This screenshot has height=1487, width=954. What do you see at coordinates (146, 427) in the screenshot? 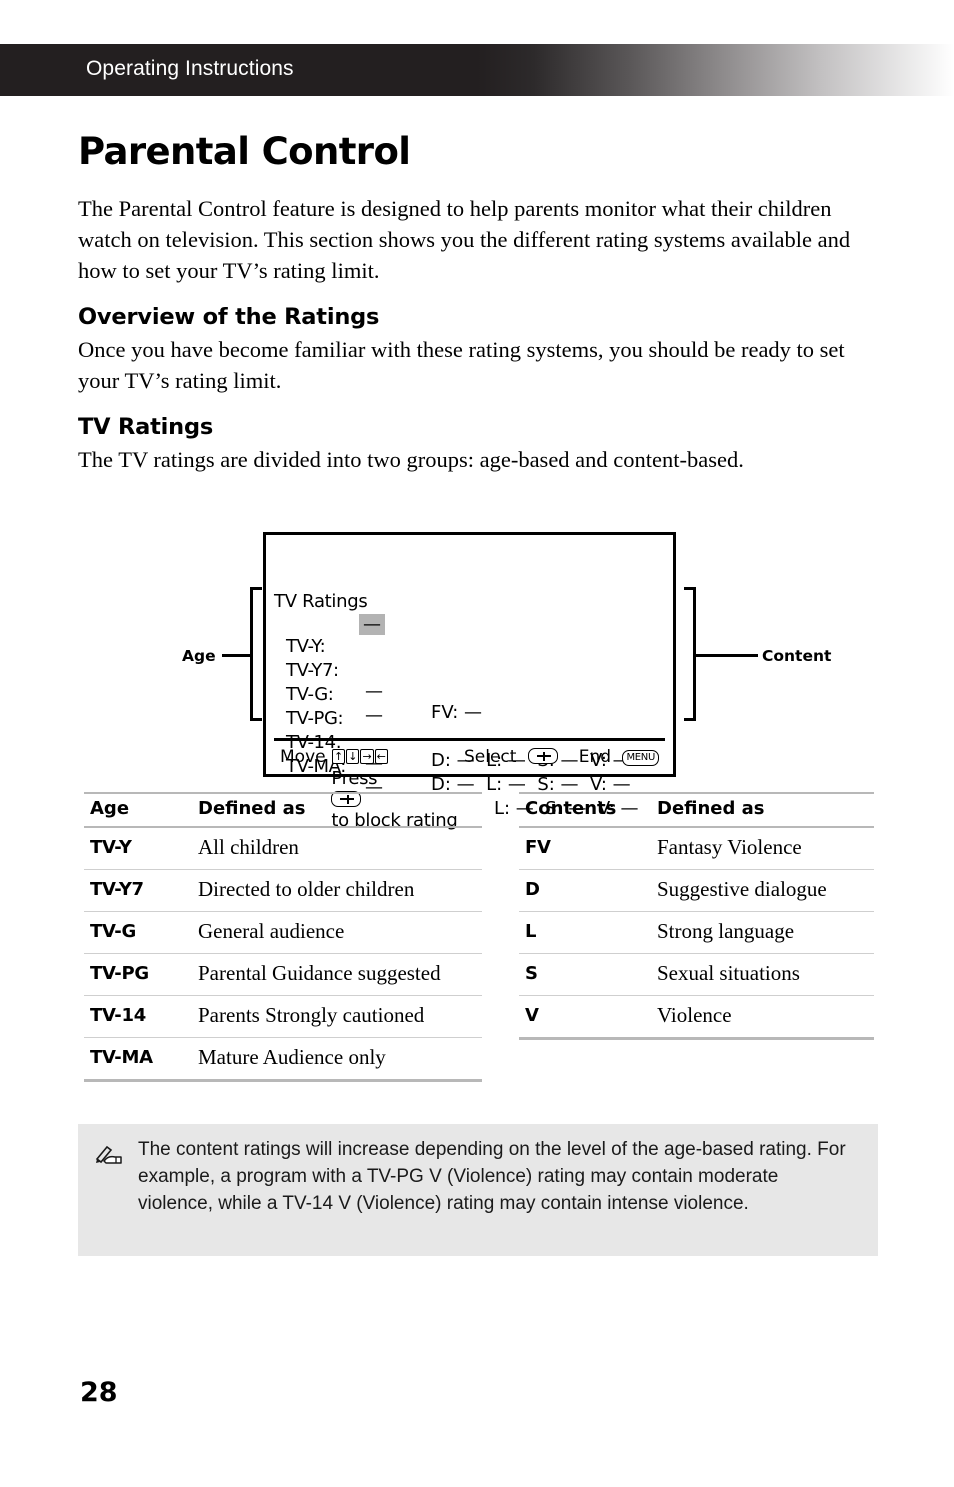
I see `section-heading-tv-ratings: TV Ratings` at bounding box center [146, 427].